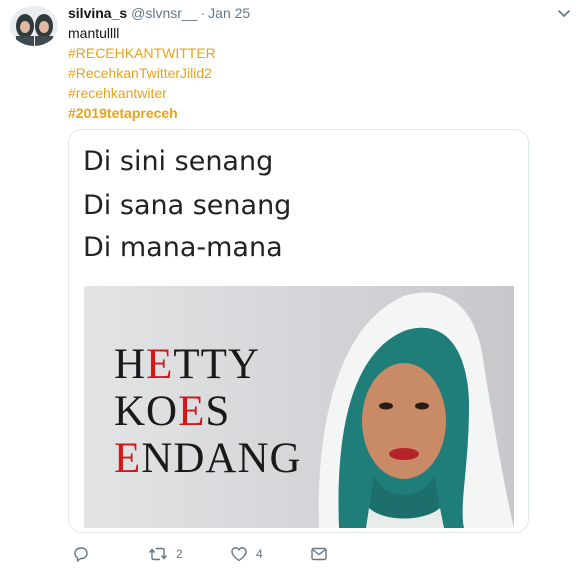  I want to click on like-button: 4, so click(246, 554).